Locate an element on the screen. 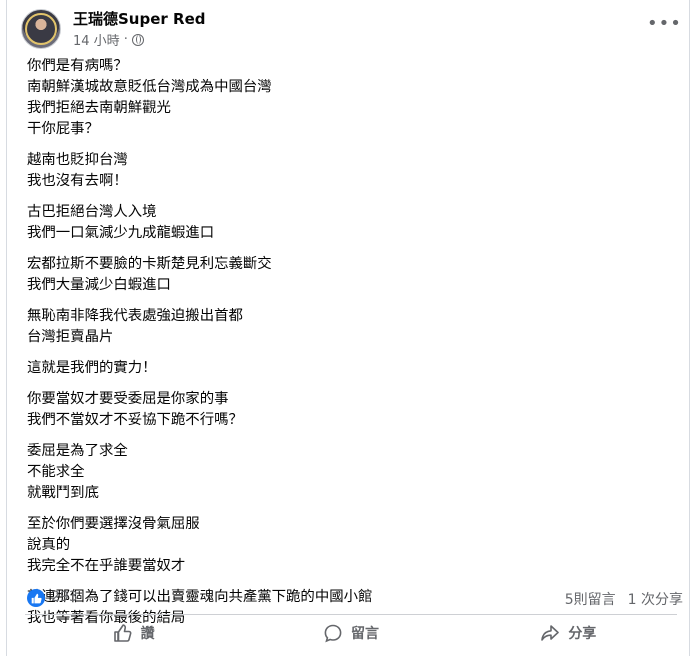 This screenshot has width=698, height=656. like-button-label: 讚 is located at coordinates (147, 634).